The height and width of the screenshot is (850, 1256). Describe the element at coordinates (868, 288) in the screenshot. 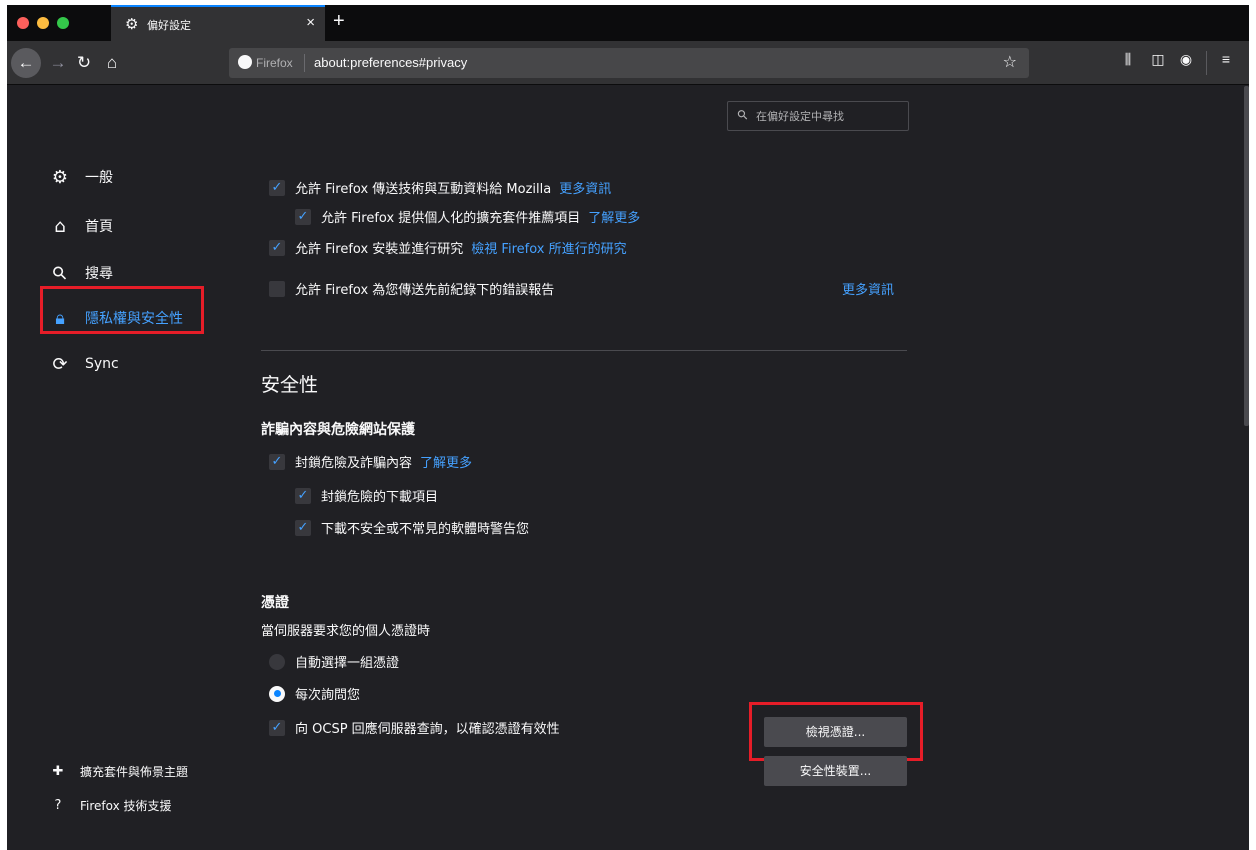

I see `crash-reports-more-info-link: 更多資訊` at that location.